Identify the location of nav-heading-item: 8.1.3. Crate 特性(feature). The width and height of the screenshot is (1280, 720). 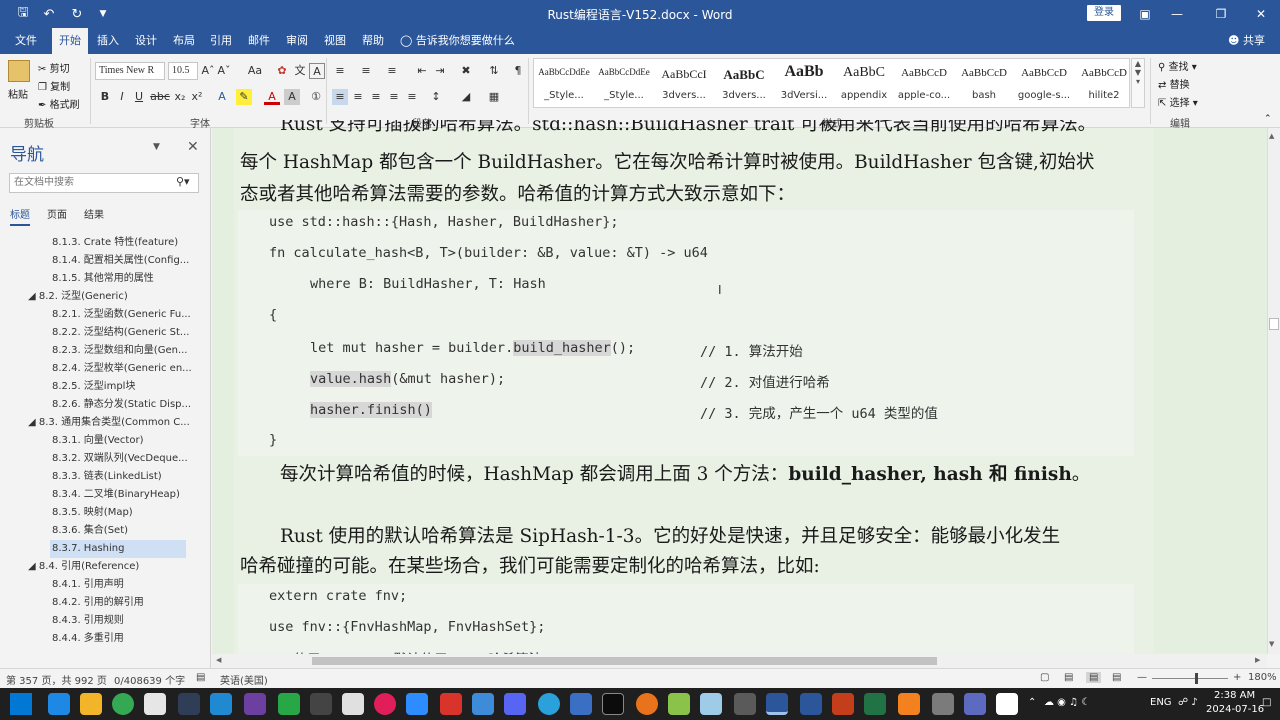
(122, 243).